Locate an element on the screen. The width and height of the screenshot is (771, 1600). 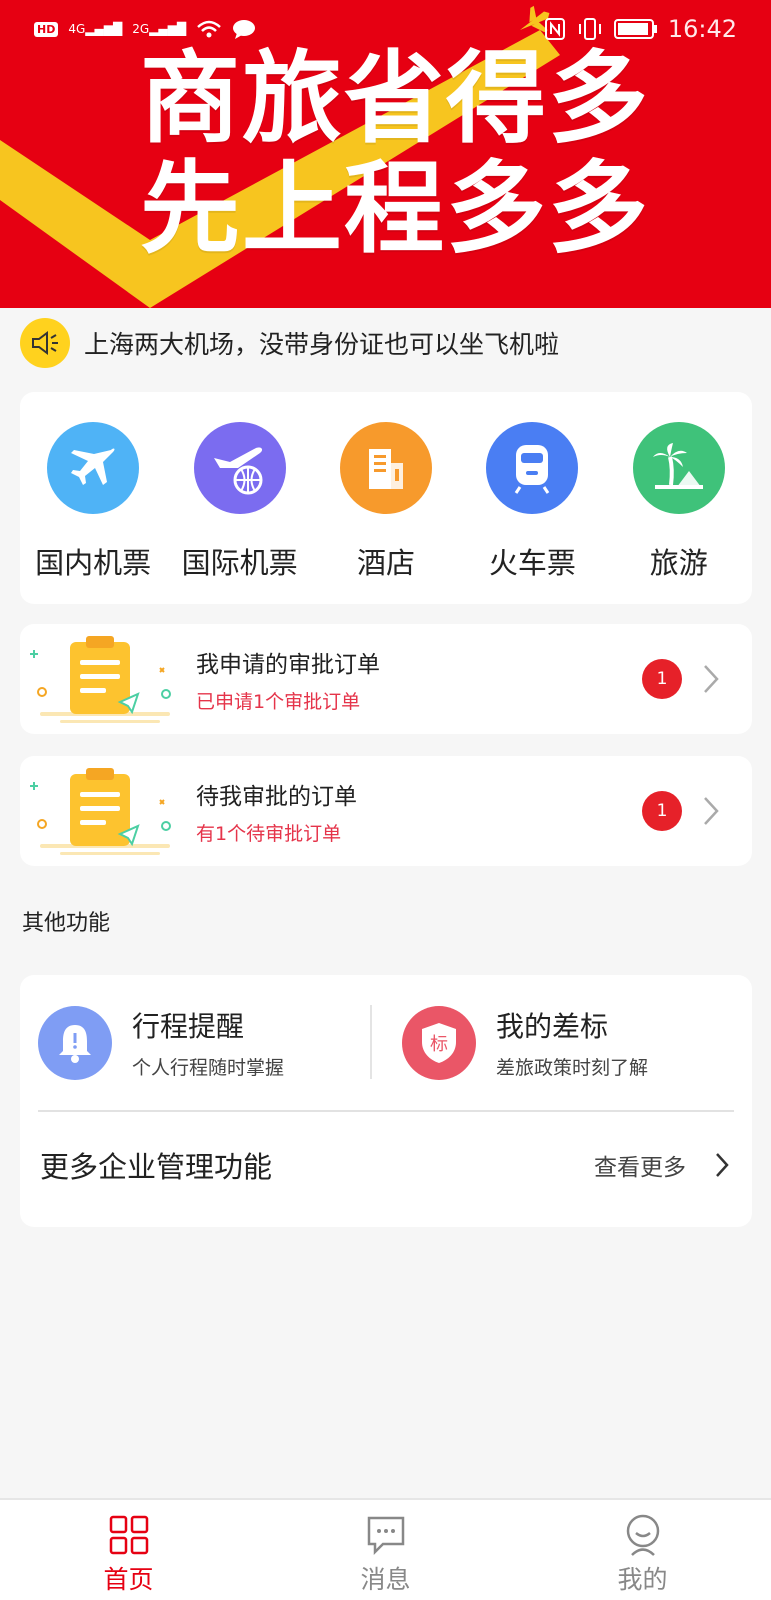
my-standard-text: 我的差标 差旅政策时刻了解 is located at coordinates (572, 1042).